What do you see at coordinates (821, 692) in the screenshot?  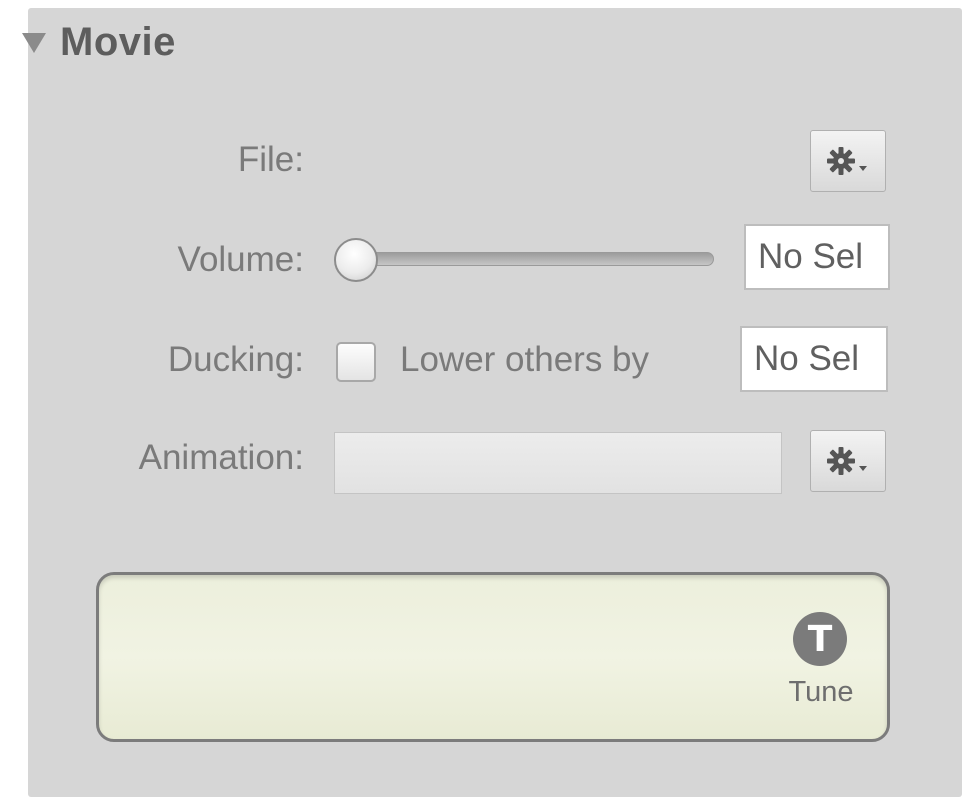 I see `tune-label: Tune` at bounding box center [821, 692].